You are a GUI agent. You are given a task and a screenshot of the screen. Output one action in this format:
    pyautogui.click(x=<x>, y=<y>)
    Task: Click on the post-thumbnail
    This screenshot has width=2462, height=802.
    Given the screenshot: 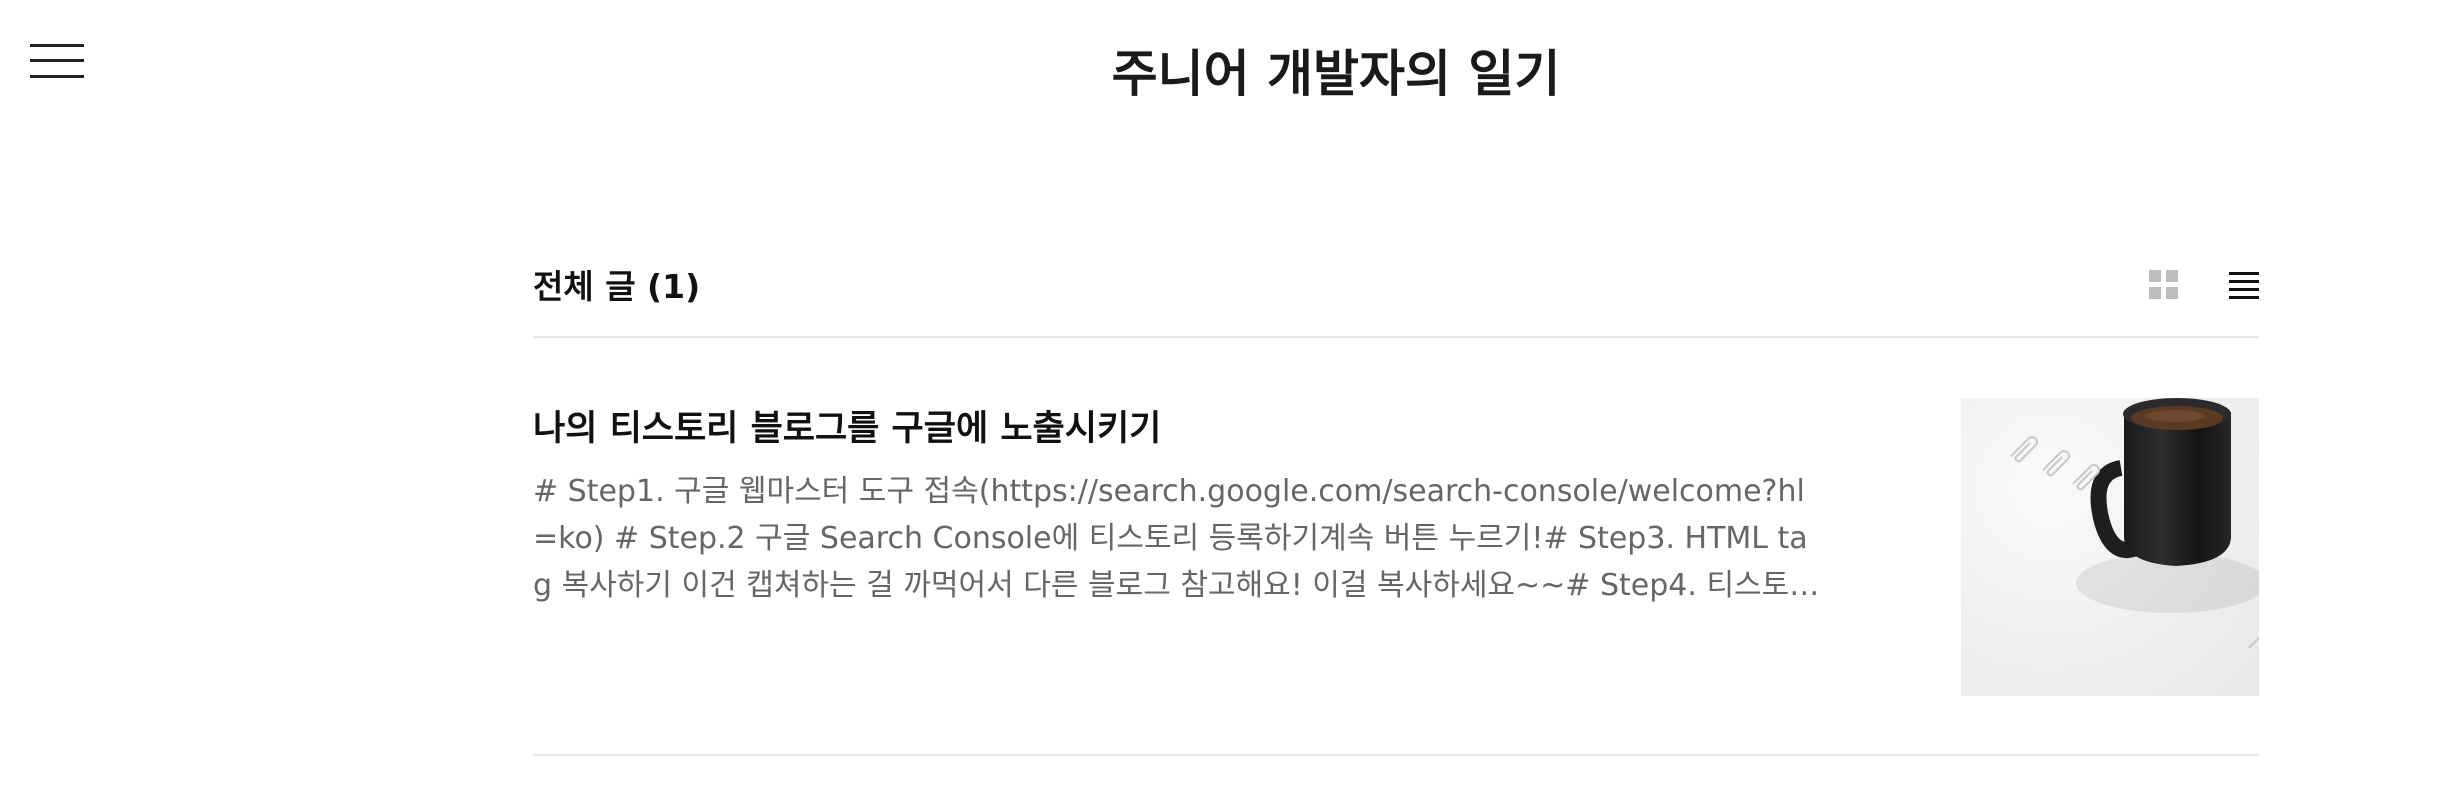 What is the action you would take?
    pyautogui.click(x=2110, y=547)
    